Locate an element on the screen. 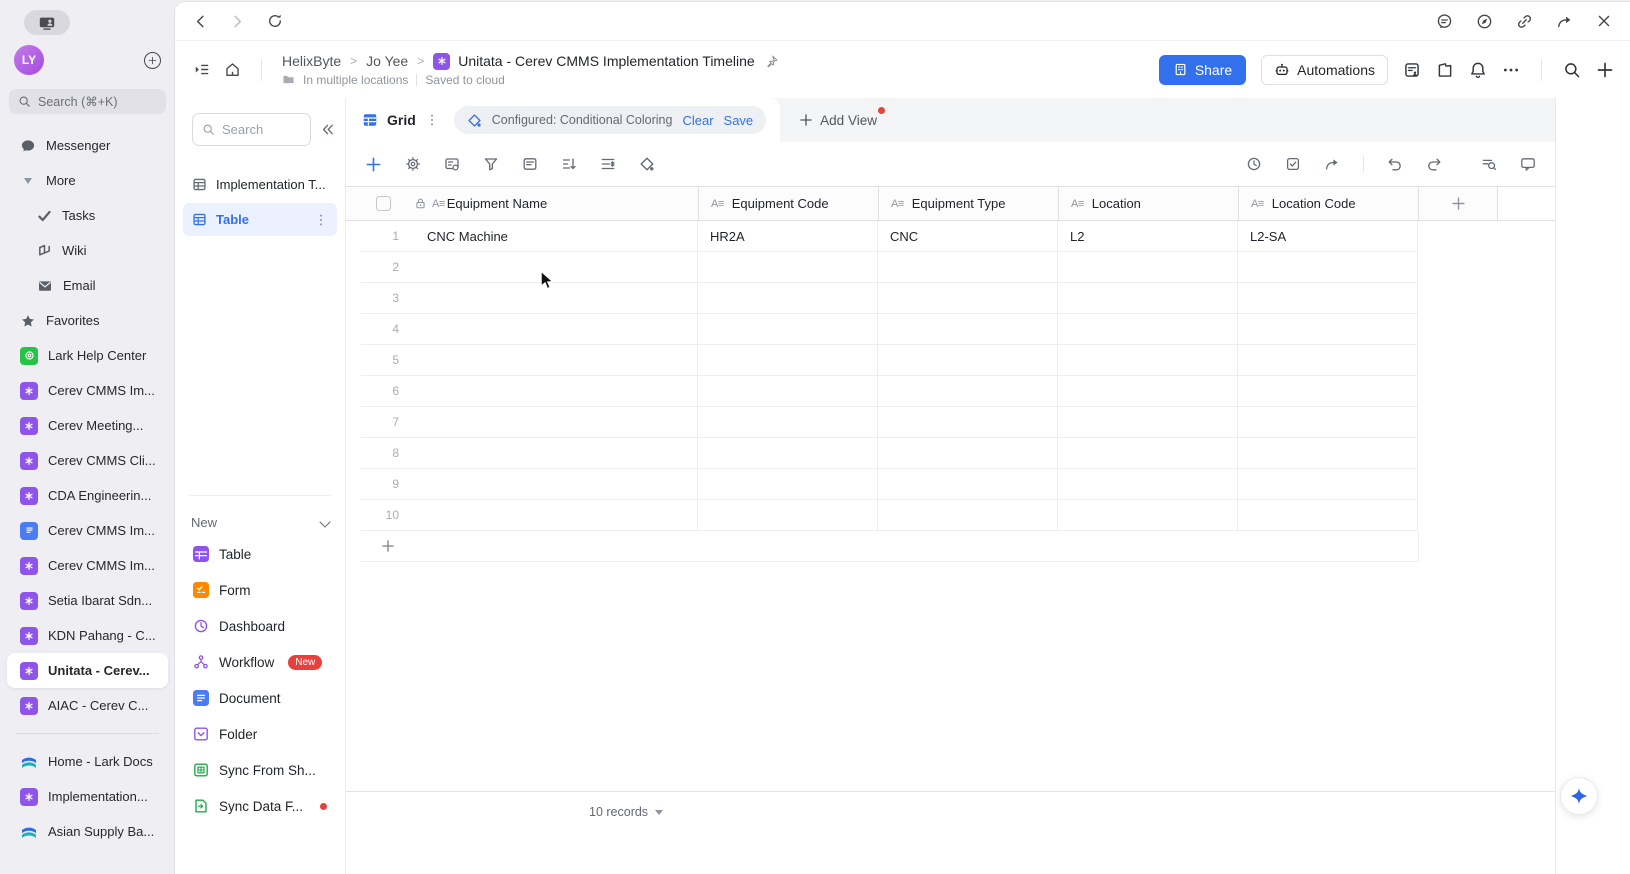  item-menu-icon is located at coordinates (321, 220).